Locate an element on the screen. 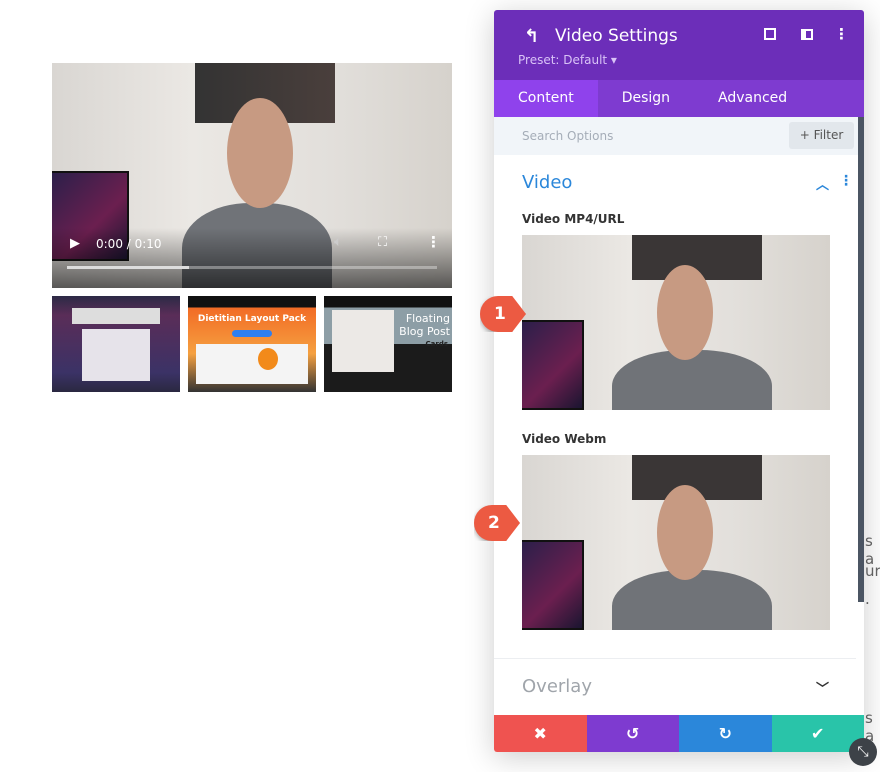  thumbnail-2: Dietitian Layout Pack is located at coordinates (252, 344).